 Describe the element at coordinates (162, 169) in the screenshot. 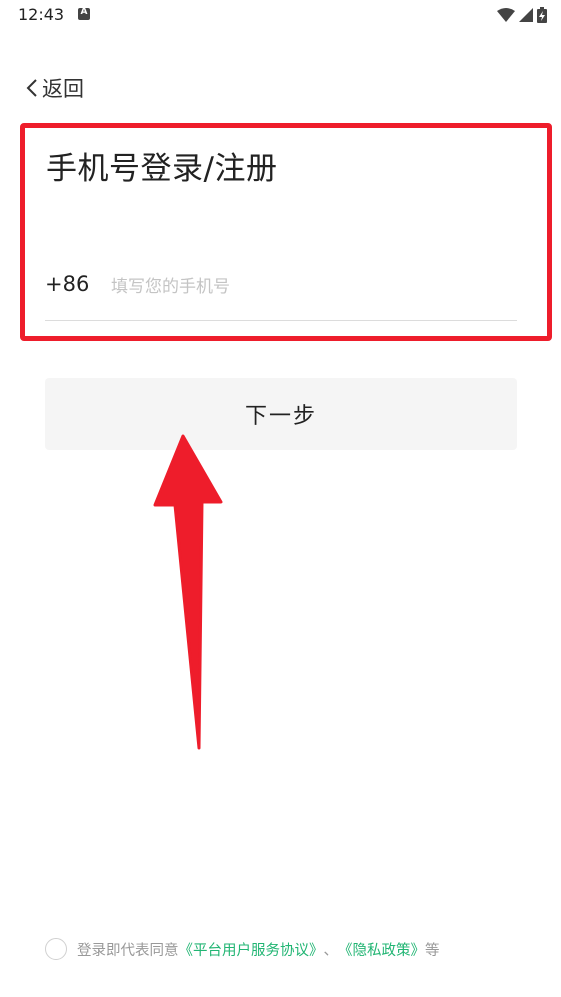

I see `page-title: 手机号登录/注册` at that location.